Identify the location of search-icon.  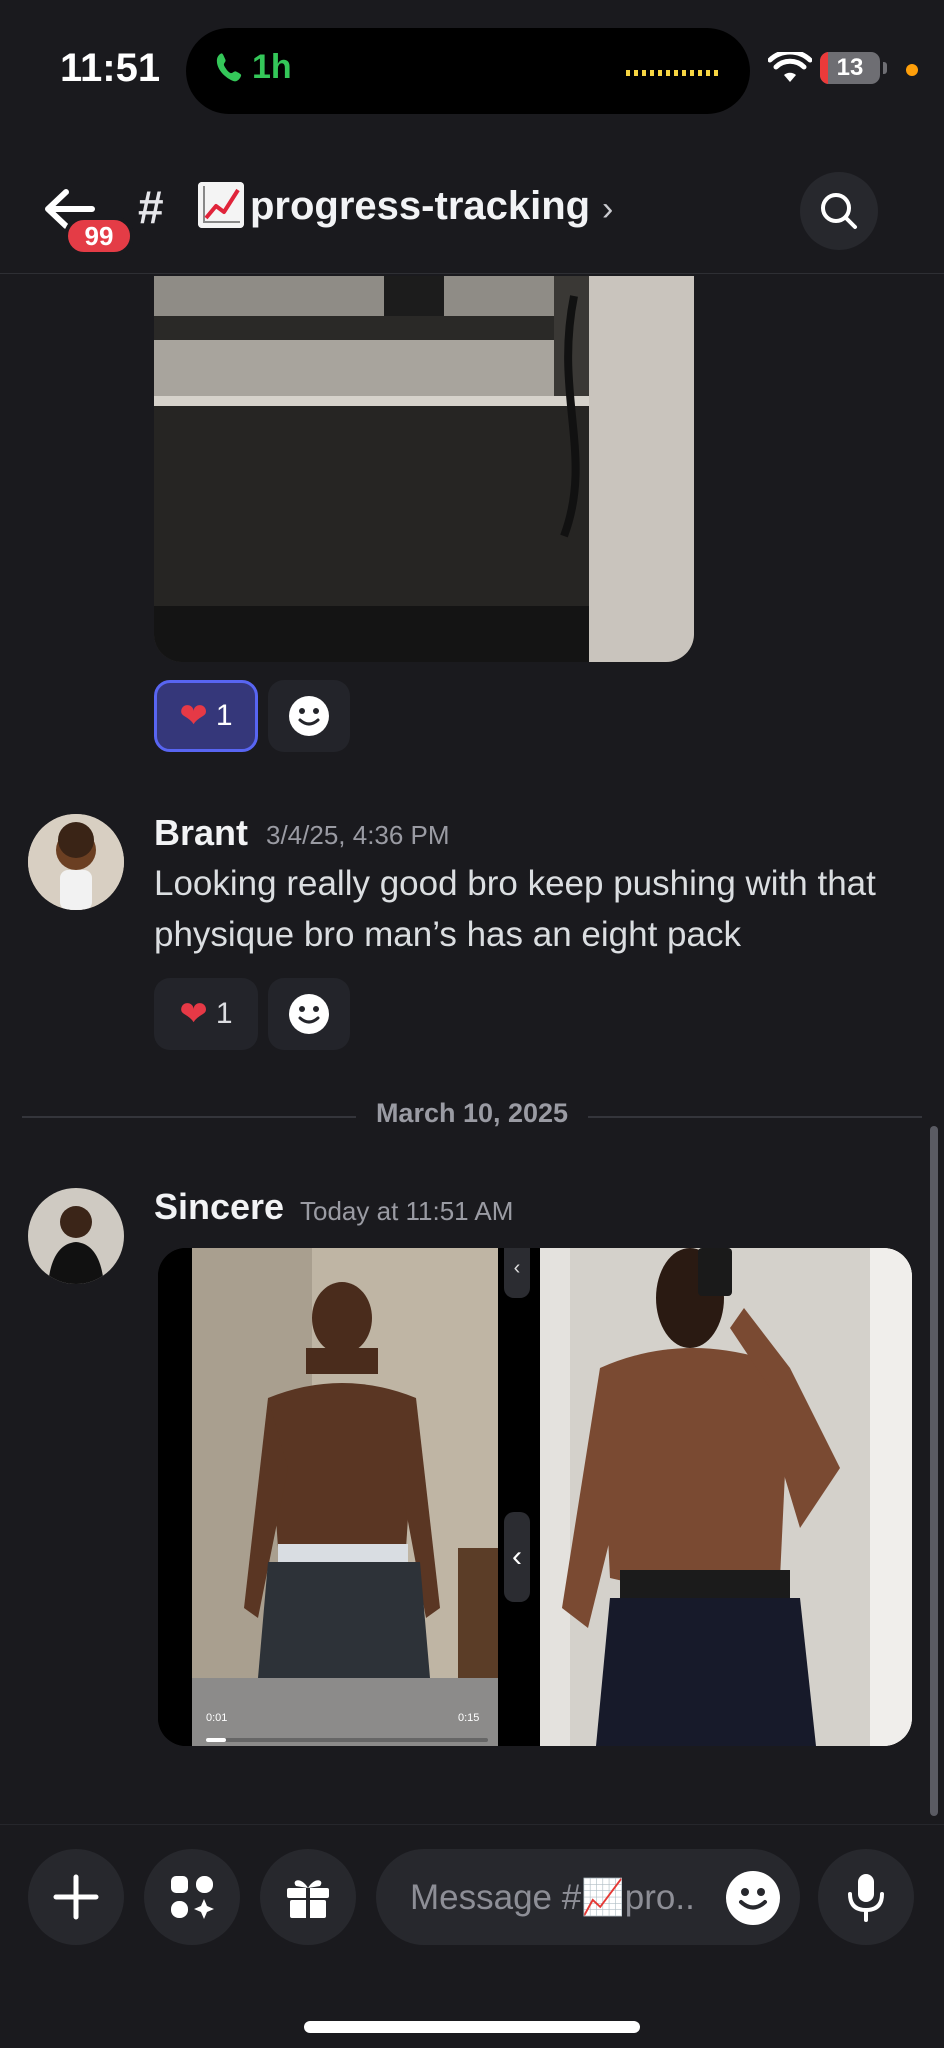
(839, 211).